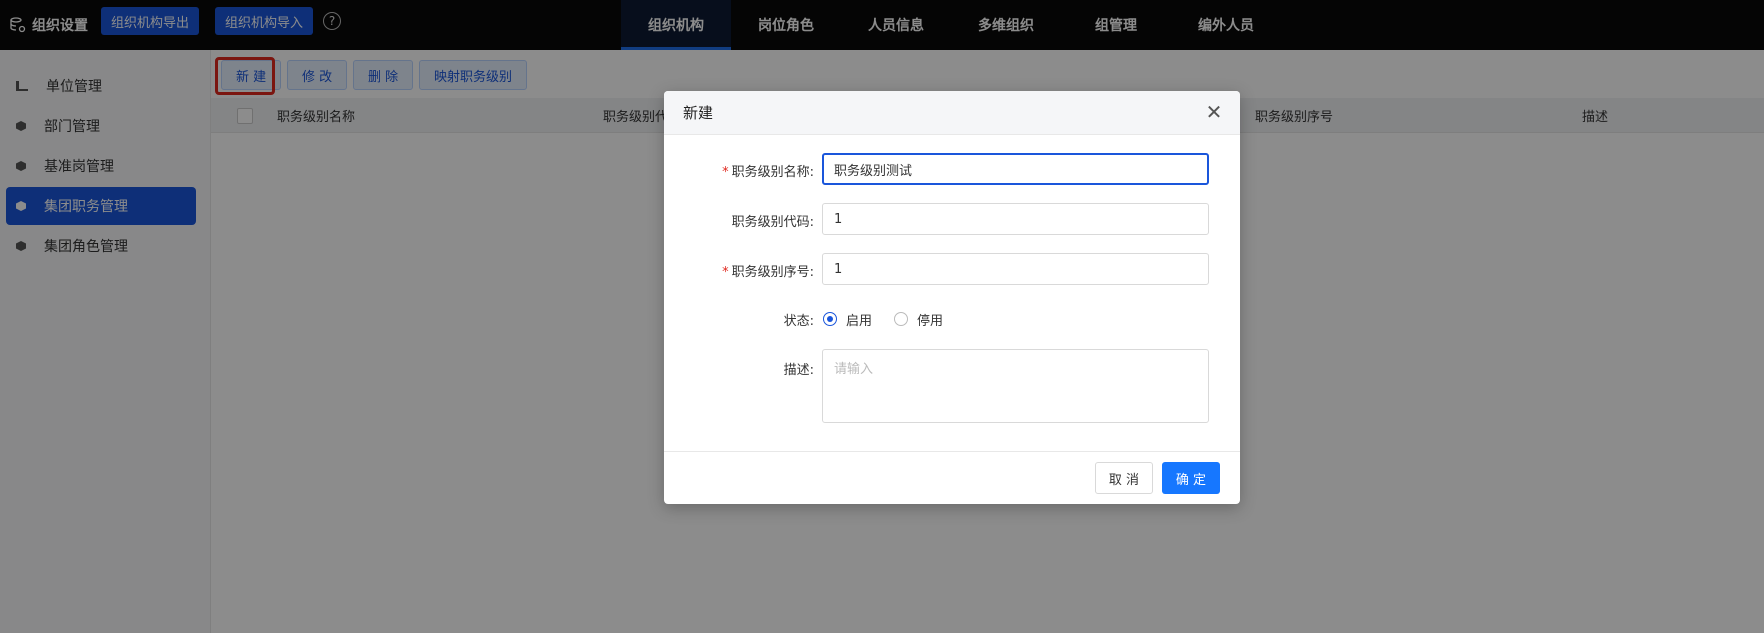 The width and height of the screenshot is (1764, 633). Describe the element at coordinates (952, 113) in the screenshot. I see `dialog-header: 新建 ✕` at that location.